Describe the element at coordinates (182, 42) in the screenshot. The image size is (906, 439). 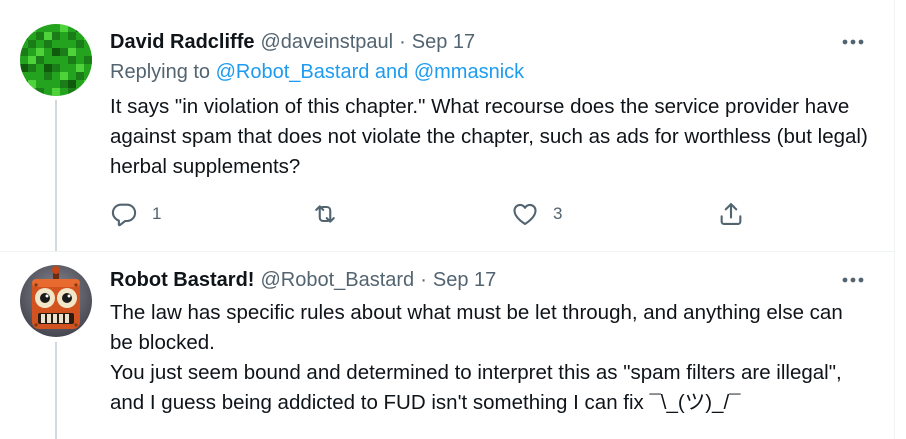
I see `display-name: David Radcliffe` at that location.